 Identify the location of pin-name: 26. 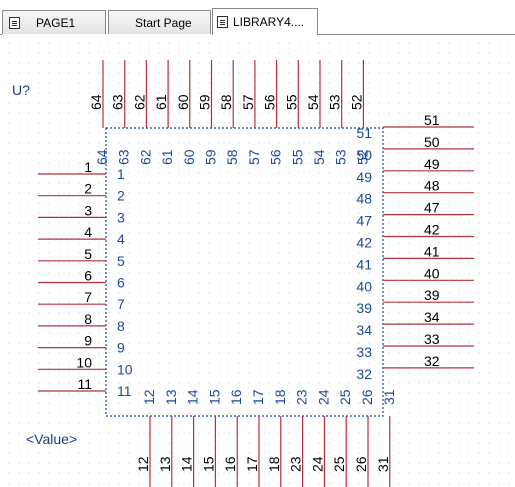
(367, 397).